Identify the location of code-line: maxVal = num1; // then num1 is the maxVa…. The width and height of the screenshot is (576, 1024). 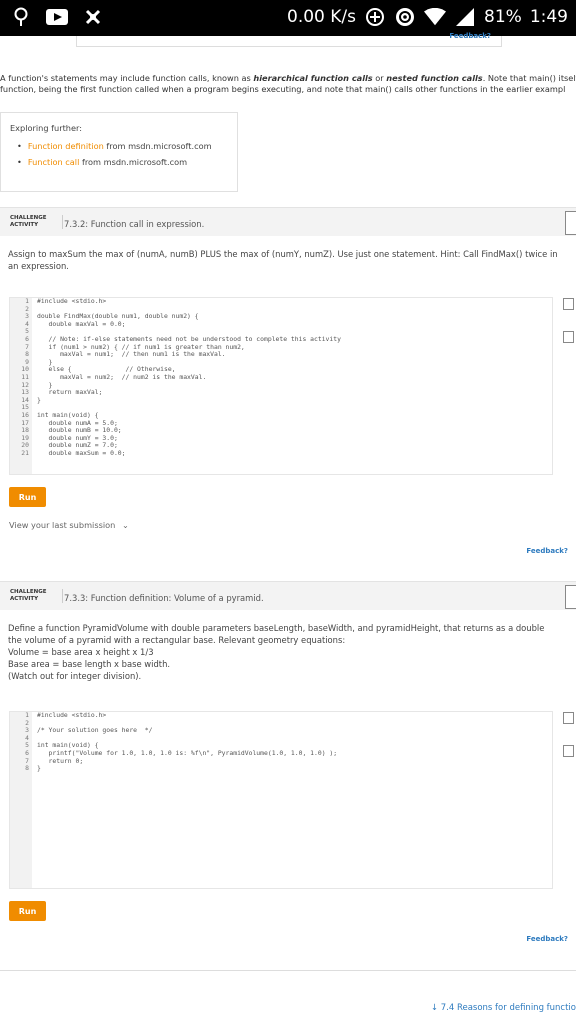
(131, 354).